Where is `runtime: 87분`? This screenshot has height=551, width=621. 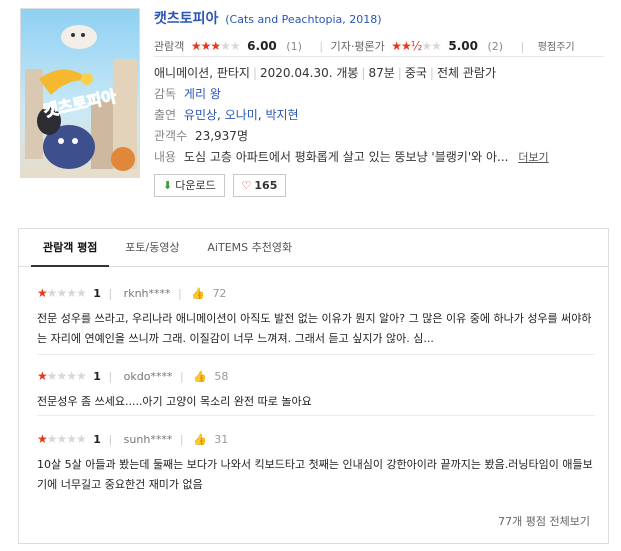
runtime: 87분 is located at coordinates (381, 73).